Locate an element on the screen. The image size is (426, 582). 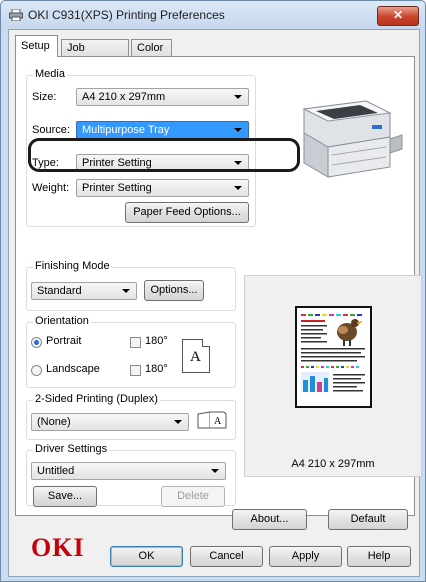
print-preview-pane: A4 210 x 297mm is located at coordinates (333, 376).